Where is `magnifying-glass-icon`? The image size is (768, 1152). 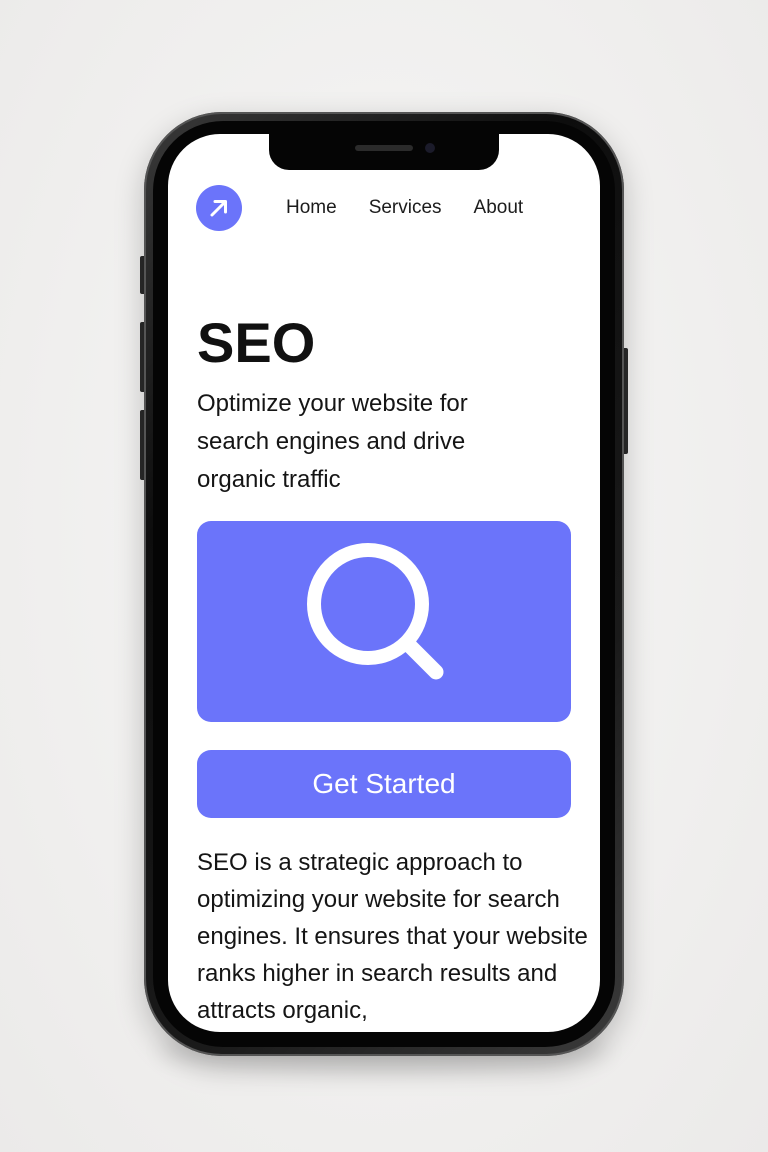 magnifying-glass-icon is located at coordinates (375, 610).